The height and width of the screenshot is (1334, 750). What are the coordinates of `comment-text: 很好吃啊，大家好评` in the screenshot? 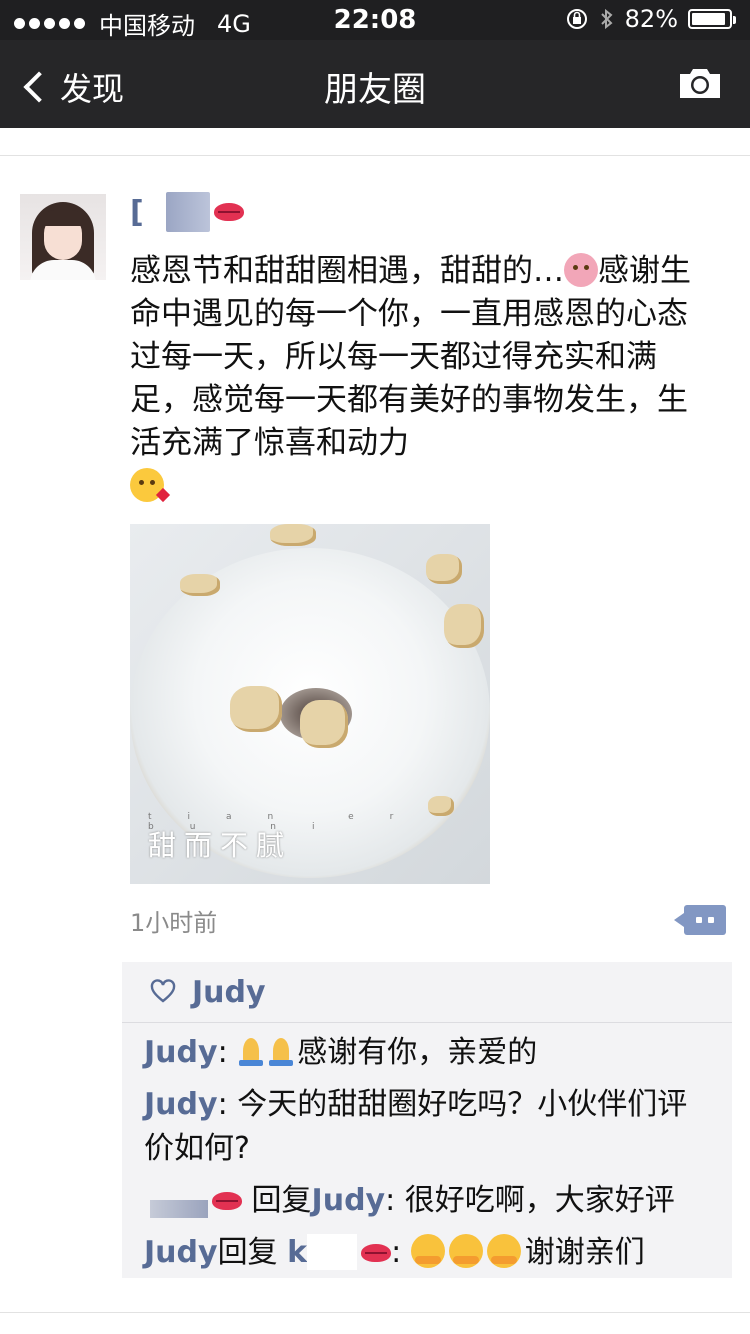 It's located at (539, 1200).